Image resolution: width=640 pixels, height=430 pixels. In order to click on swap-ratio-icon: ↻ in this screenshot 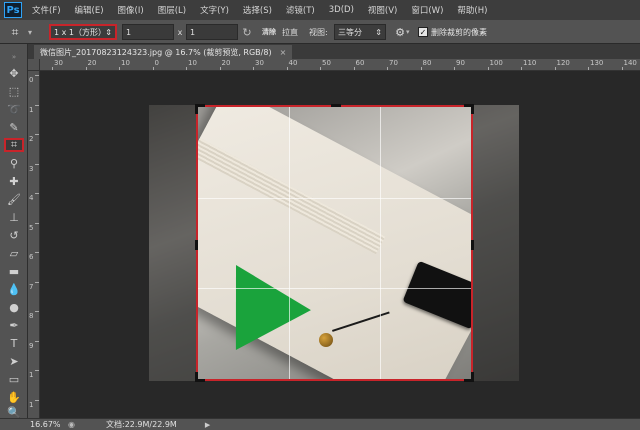, I will do `click(247, 32)`.